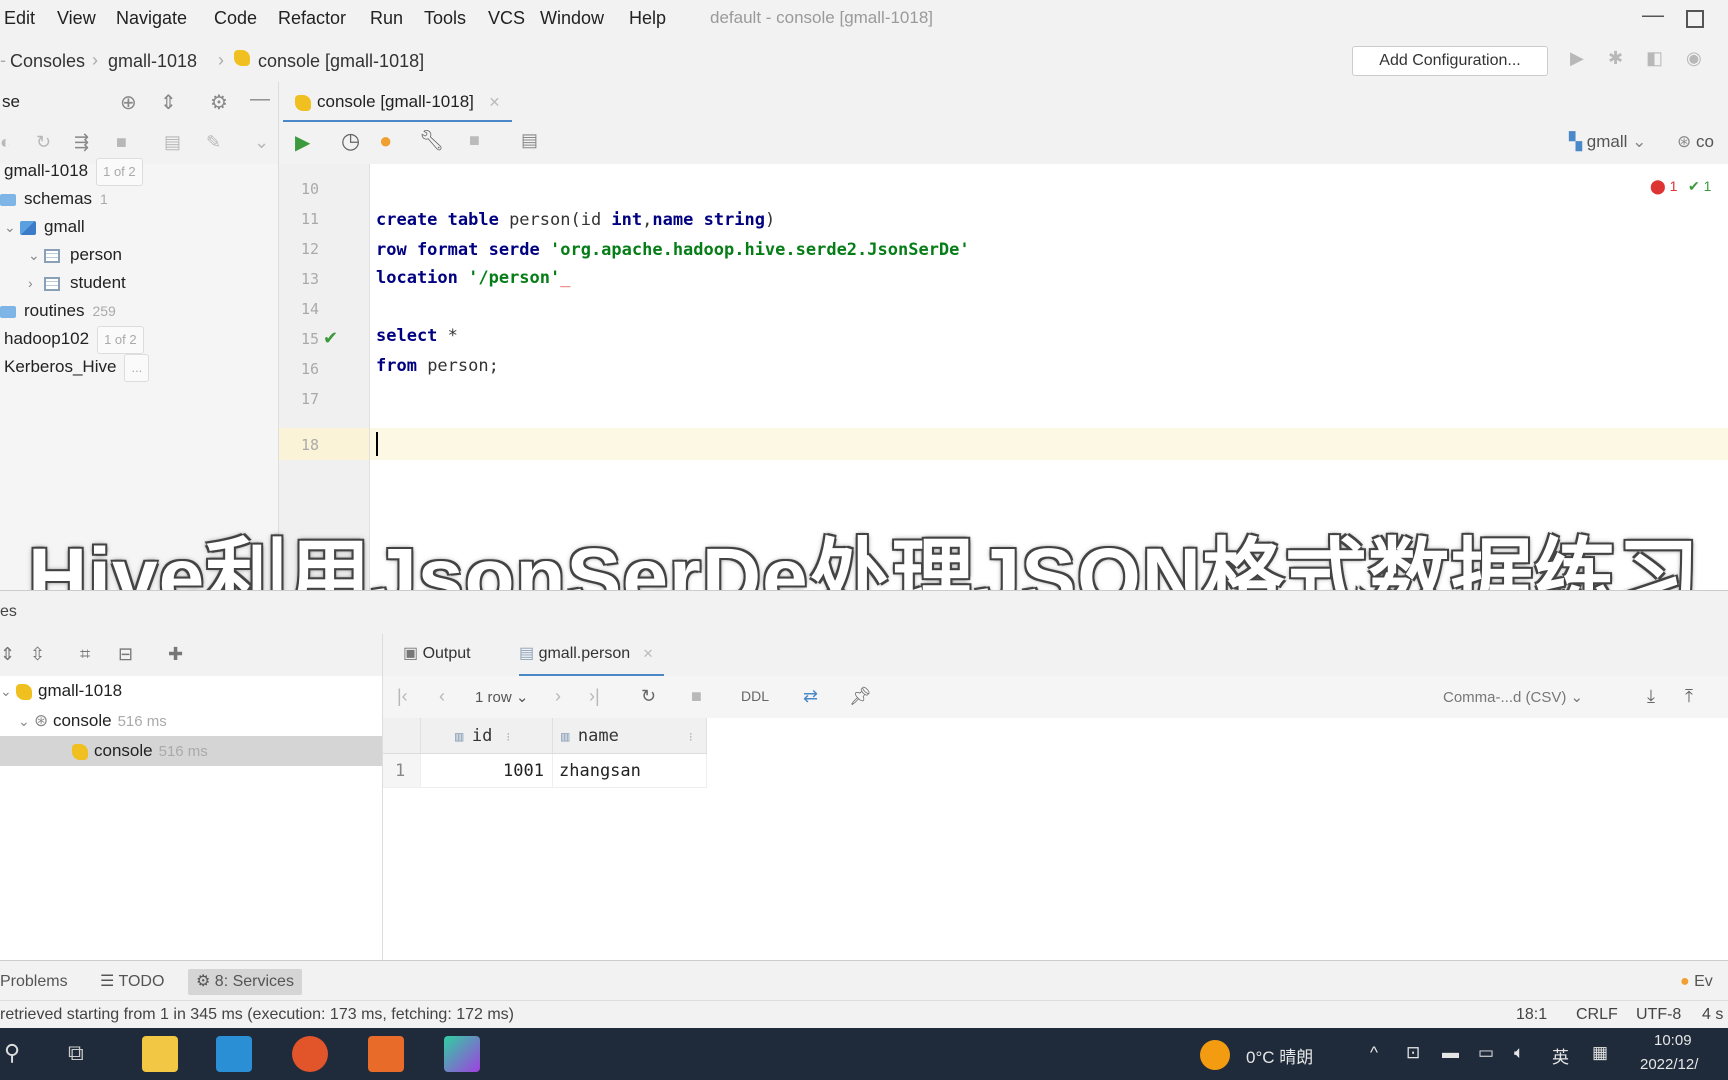  I want to click on execute-icon: ▶, so click(302, 142).